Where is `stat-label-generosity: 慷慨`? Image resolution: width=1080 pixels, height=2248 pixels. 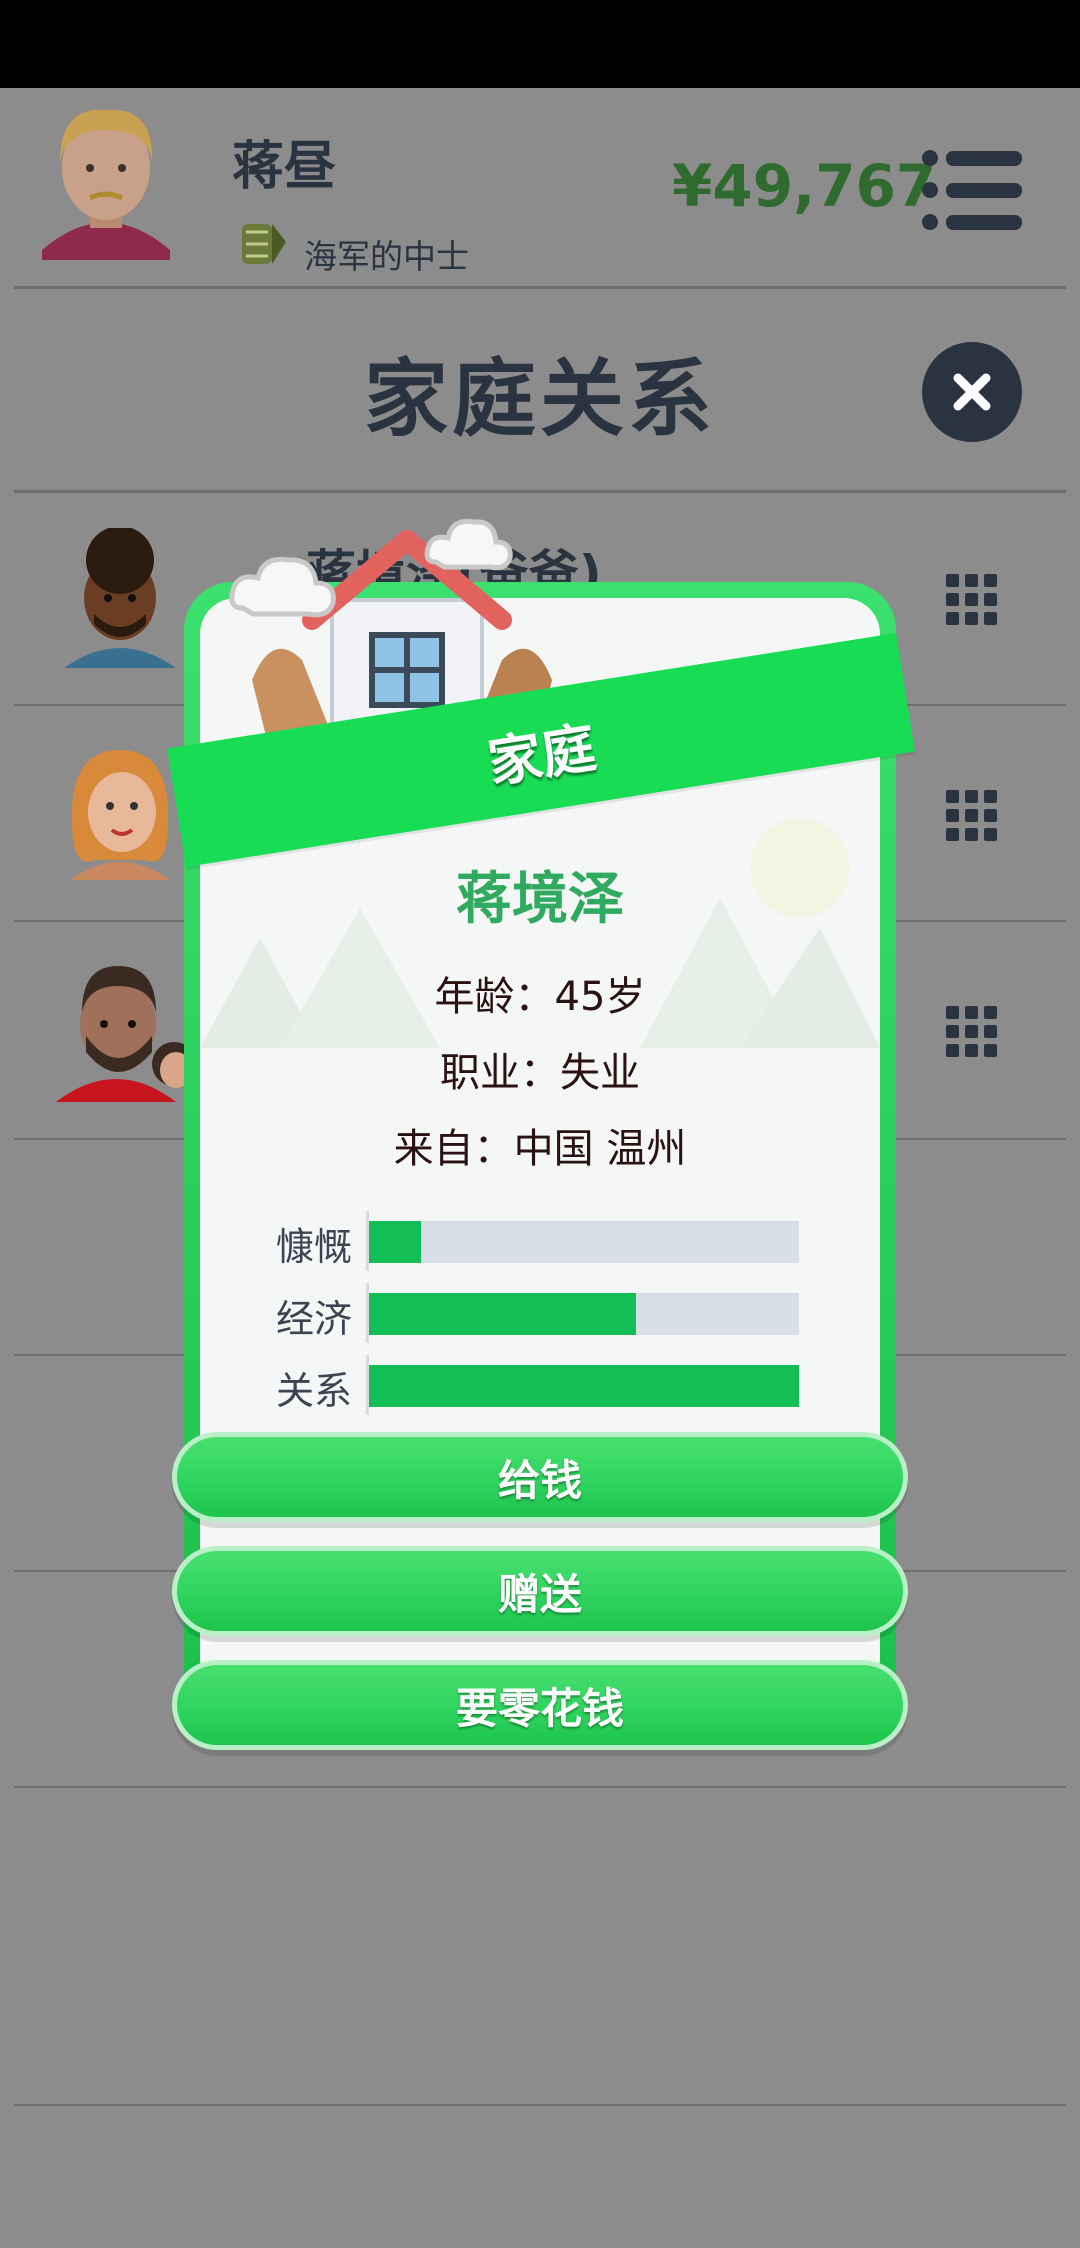
stat-label-generosity: 慷慨 is located at coordinates (313, 1247).